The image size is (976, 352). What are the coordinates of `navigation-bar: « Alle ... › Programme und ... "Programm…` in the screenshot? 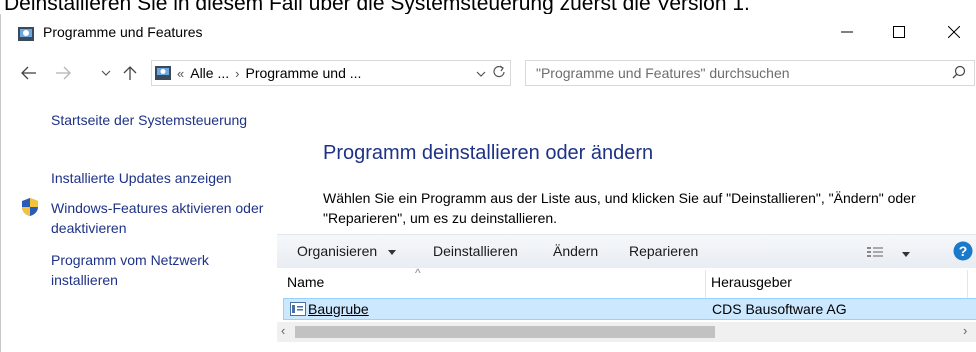 It's located at (488, 73).